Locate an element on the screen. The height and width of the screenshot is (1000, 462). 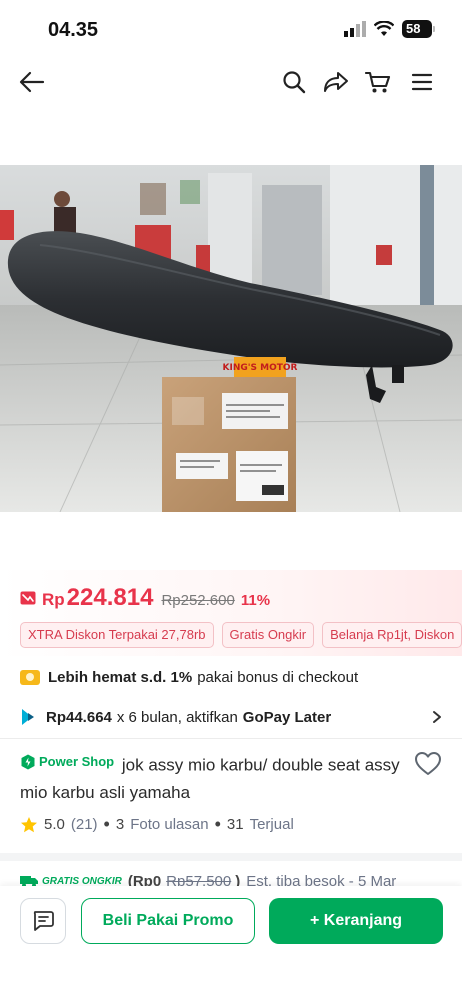
menu-button is located at coordinates (422, 82).